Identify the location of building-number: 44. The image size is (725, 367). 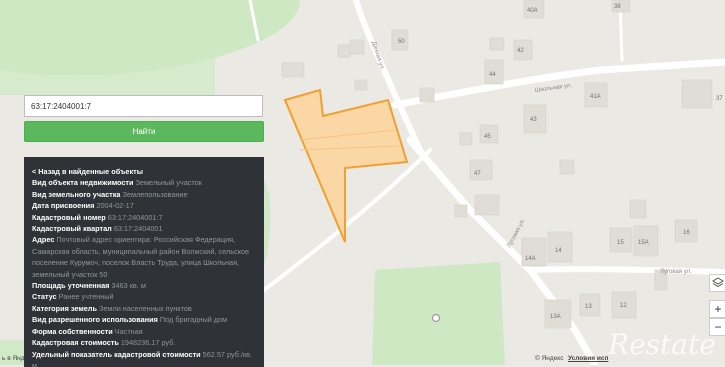
(492, 75).